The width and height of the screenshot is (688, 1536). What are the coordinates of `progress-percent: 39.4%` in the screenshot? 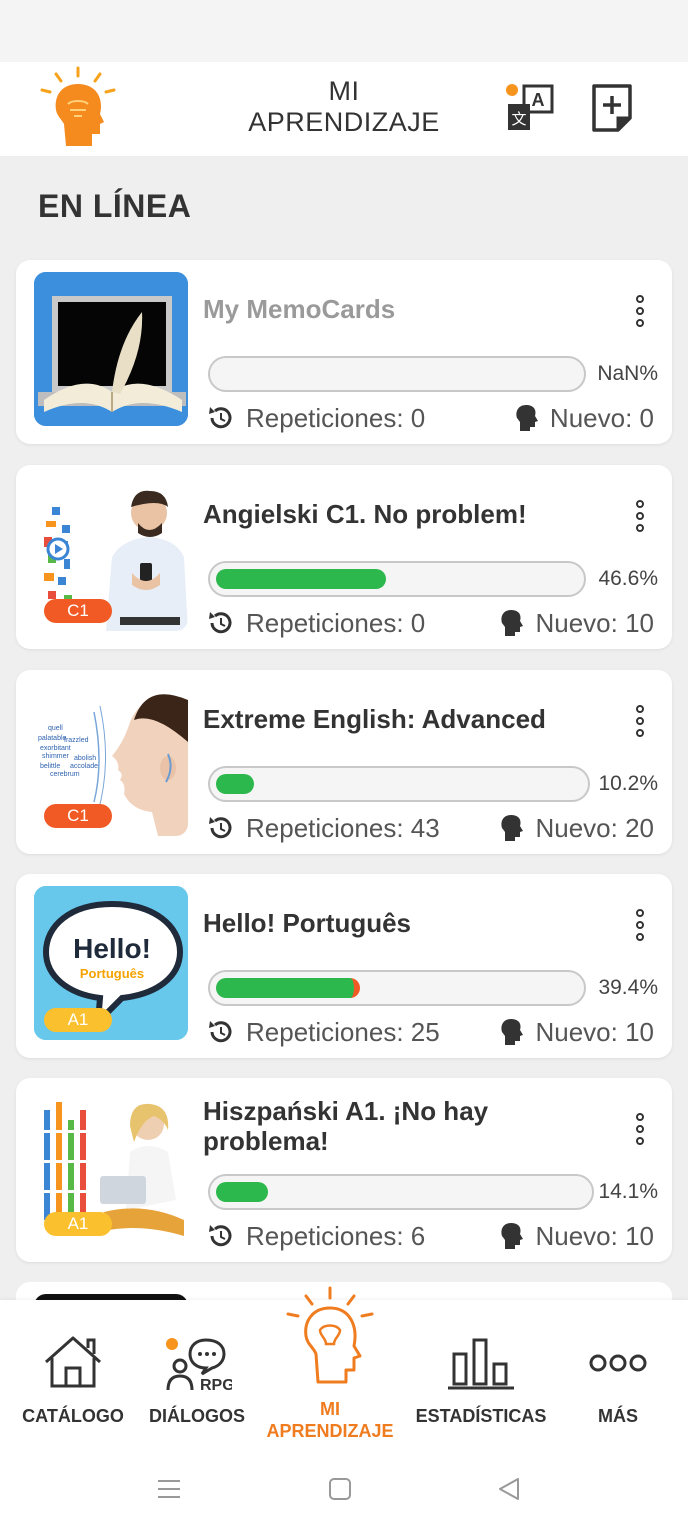 It's located at (628, 987).